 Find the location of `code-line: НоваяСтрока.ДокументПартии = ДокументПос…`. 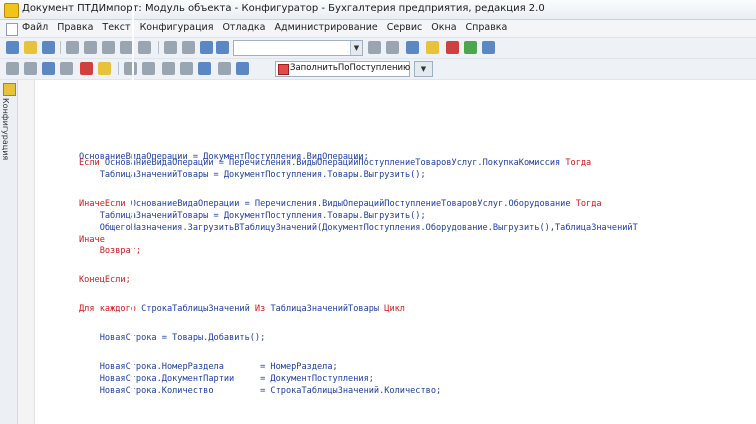

code-line: НоваяСтрока.ДокументПартии = ДокументПос… is located at coordinates (226, 379).